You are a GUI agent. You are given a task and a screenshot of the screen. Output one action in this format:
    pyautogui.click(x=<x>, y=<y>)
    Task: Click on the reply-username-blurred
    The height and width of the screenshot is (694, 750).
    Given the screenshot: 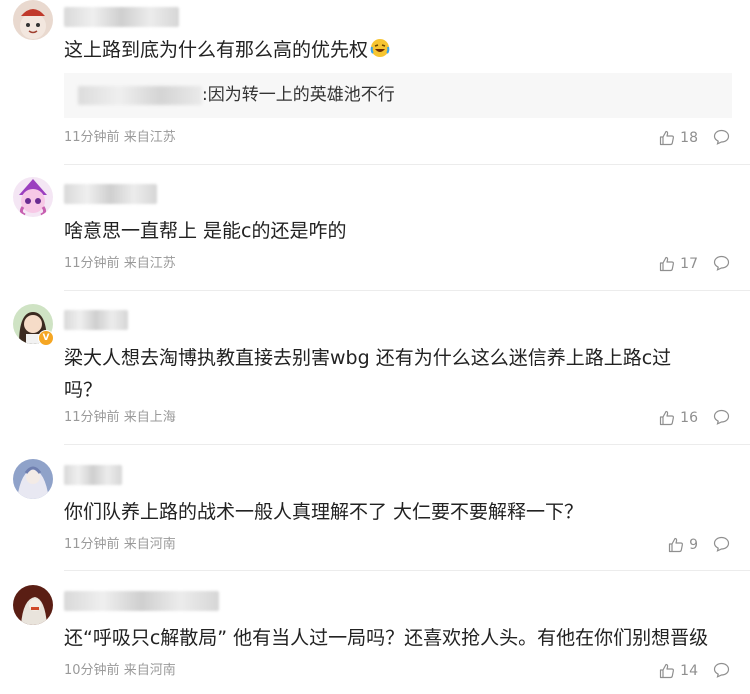 What is the action you would take?
    pyautogui.click(x=140, y=95)
    